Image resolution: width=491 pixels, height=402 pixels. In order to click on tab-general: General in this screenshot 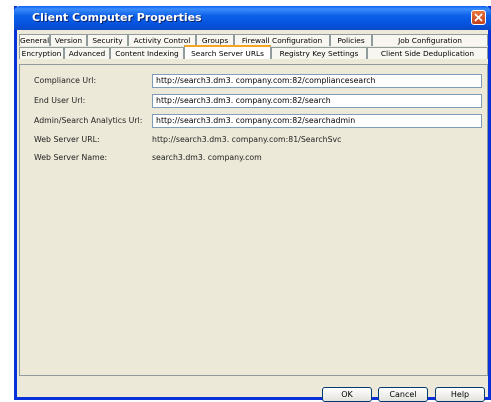, I will do `click(34, 40)`.